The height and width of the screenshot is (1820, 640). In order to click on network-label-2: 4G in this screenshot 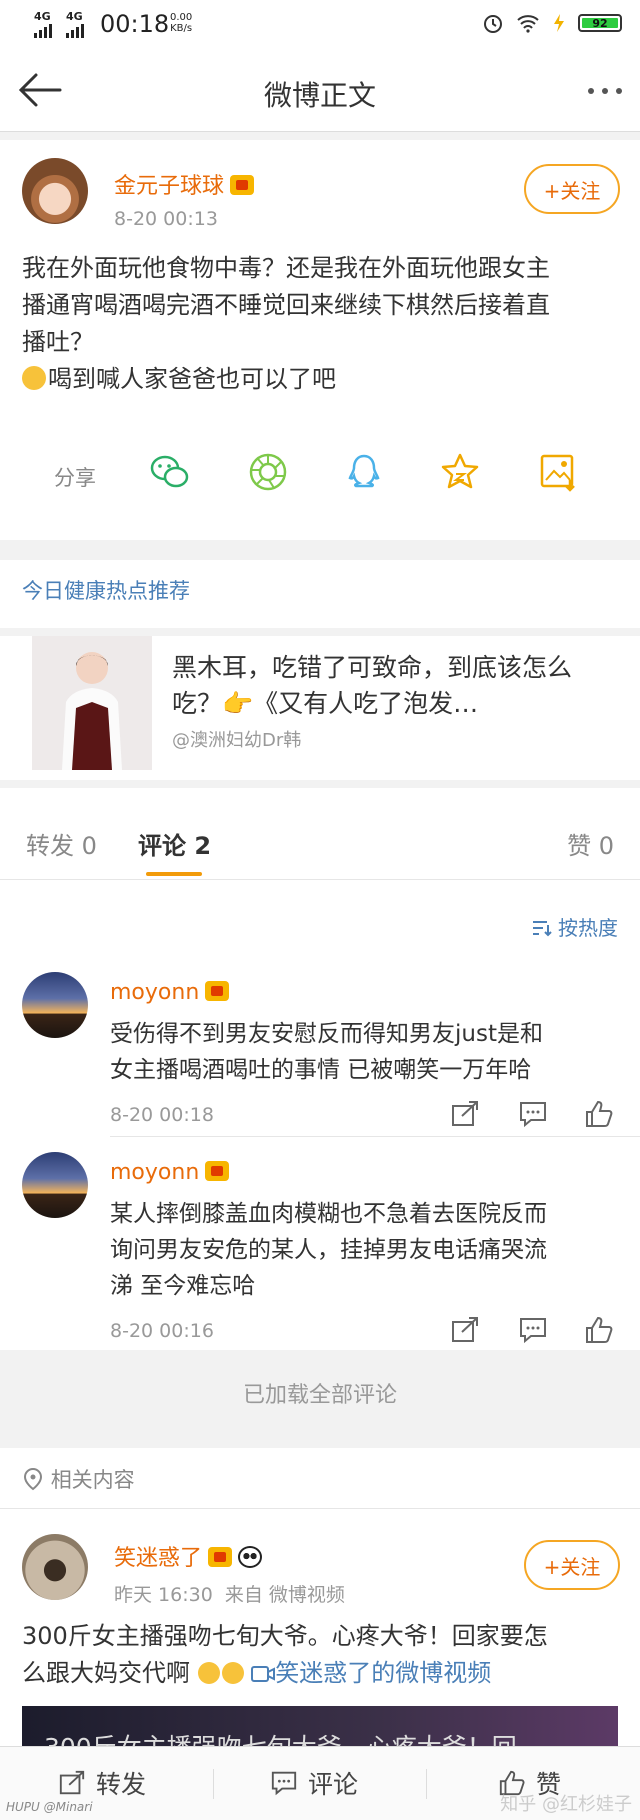, I will do `click(74, 16)`.